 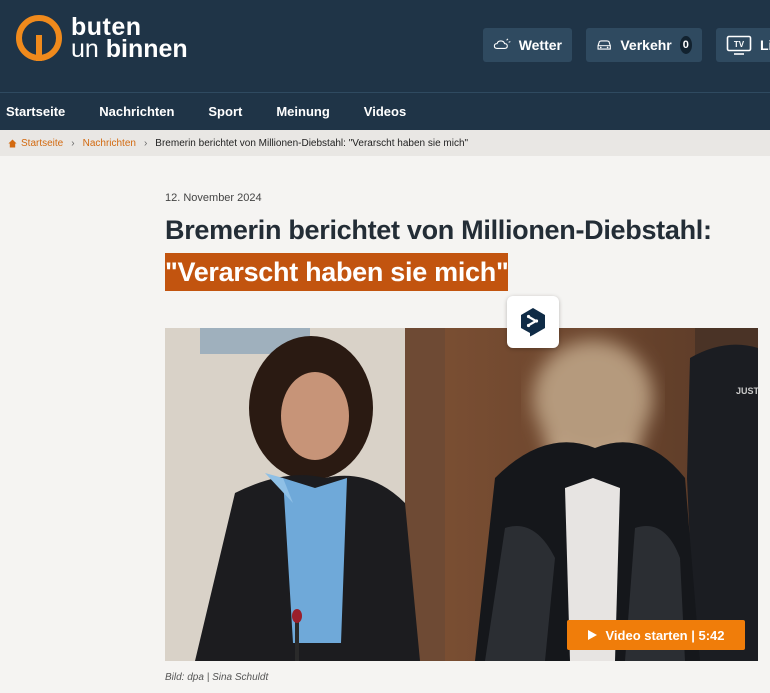 I want to click on site-logo: buten un binnen, so click(x=102, y=39).